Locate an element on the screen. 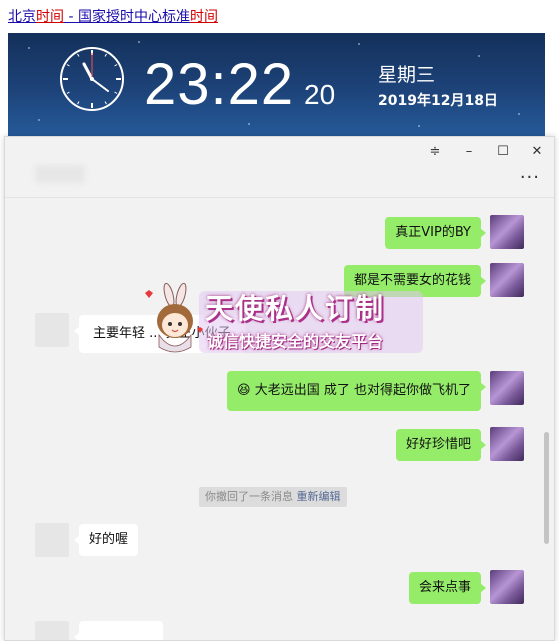  watermark-ad: 天使私人订制 诚信快捷安全的交友平台 is located at coordinates (280, 320).